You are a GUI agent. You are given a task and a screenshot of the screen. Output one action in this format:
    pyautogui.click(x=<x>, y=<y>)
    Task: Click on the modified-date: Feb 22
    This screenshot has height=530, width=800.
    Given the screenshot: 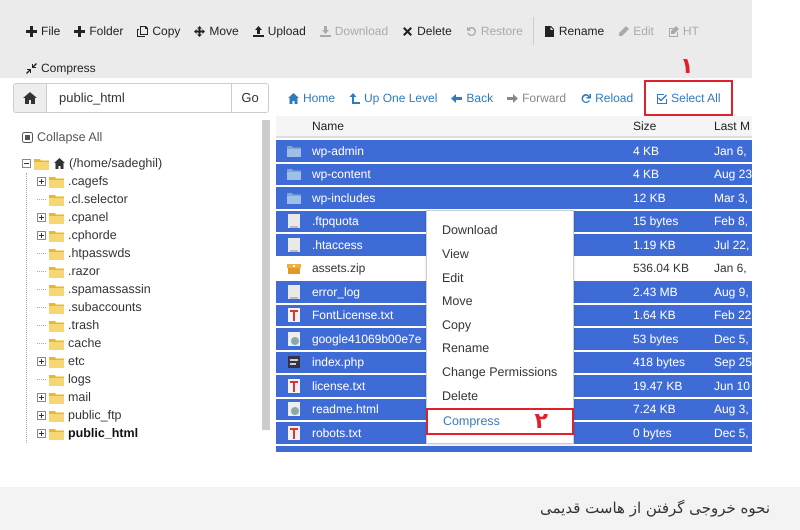 What is the action you would take?
    pyautogui.click(x=733, y=315)
    